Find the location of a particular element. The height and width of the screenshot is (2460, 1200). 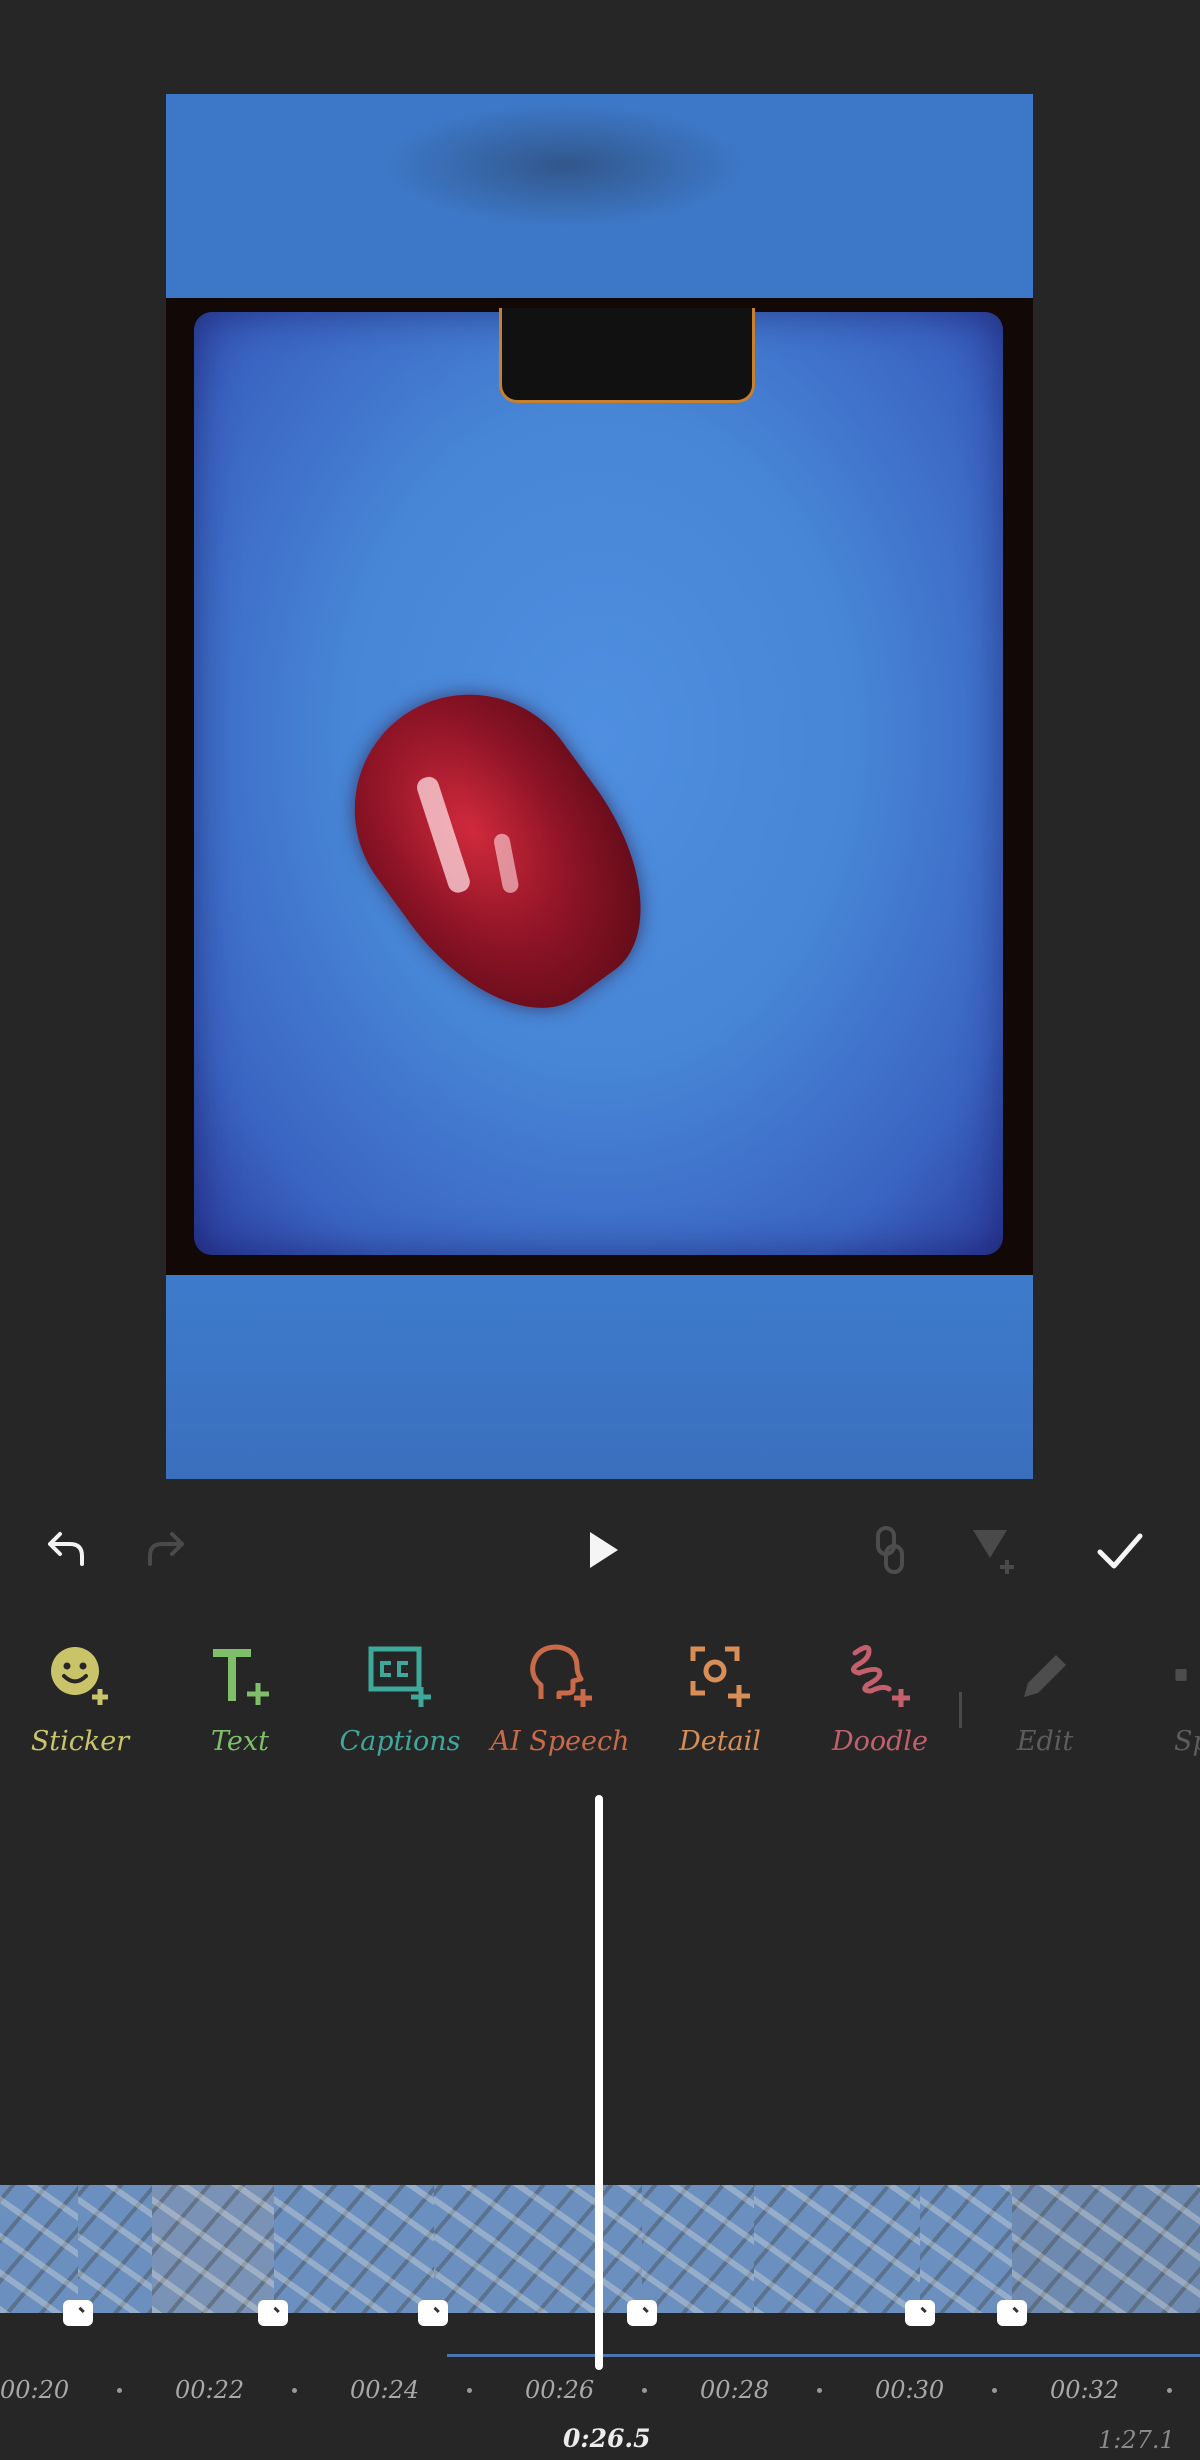

play-icon is located at coordinates (604, 1550).